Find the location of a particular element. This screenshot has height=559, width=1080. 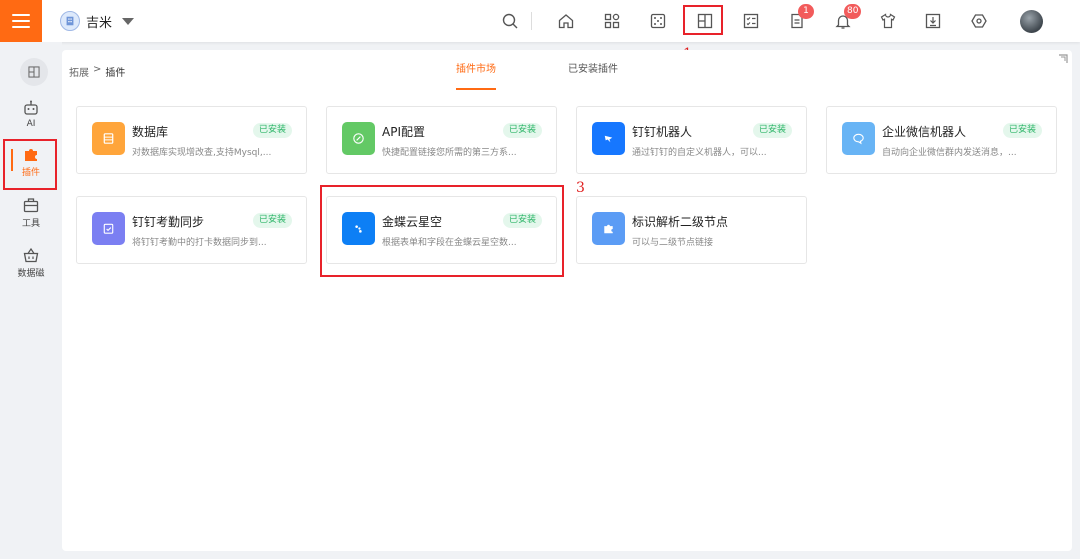

breadcrumb-current: 插件 is located at coordinates (115, 73).